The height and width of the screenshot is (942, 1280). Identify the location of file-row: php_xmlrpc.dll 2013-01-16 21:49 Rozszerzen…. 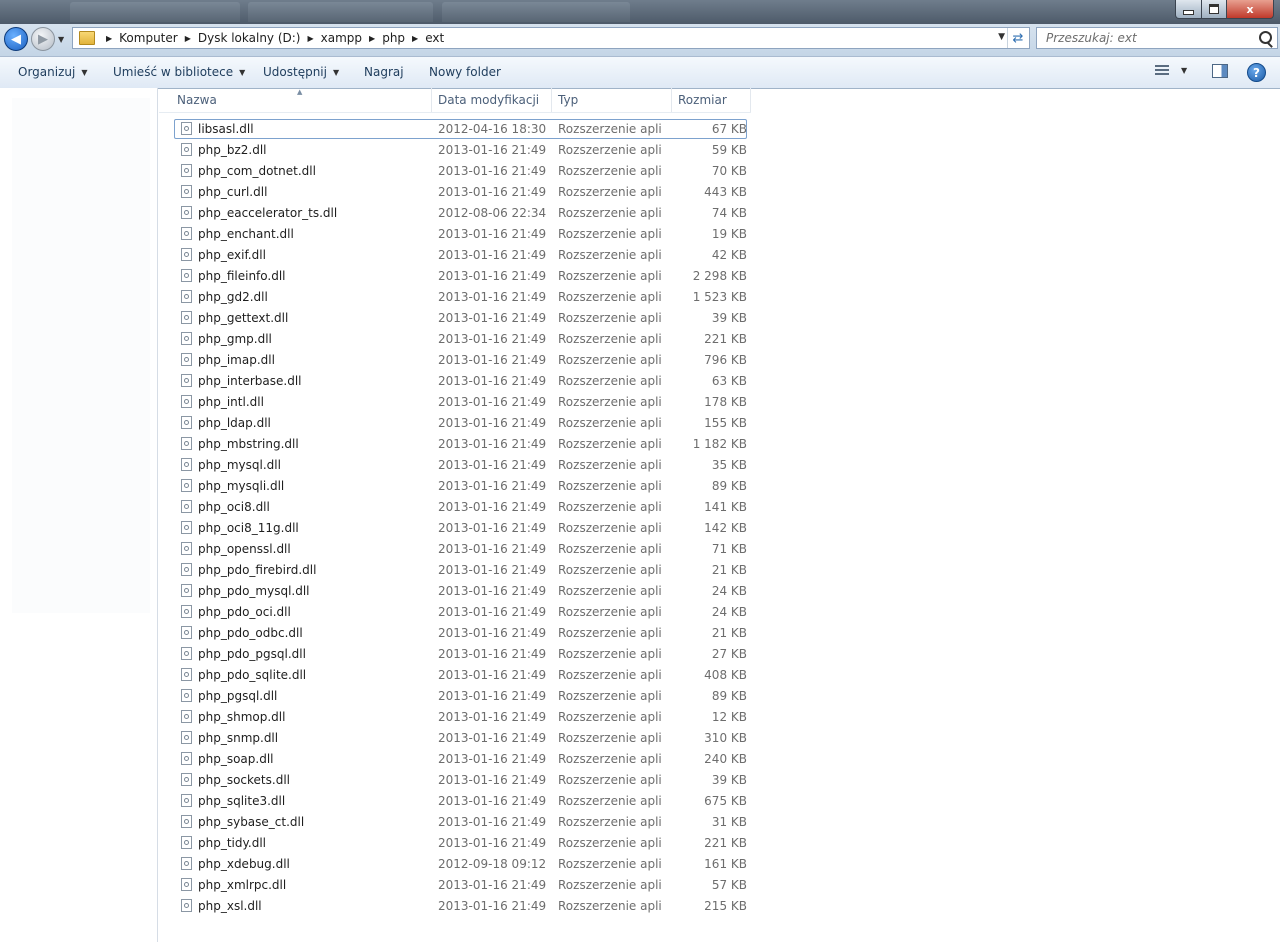
(461, 885).